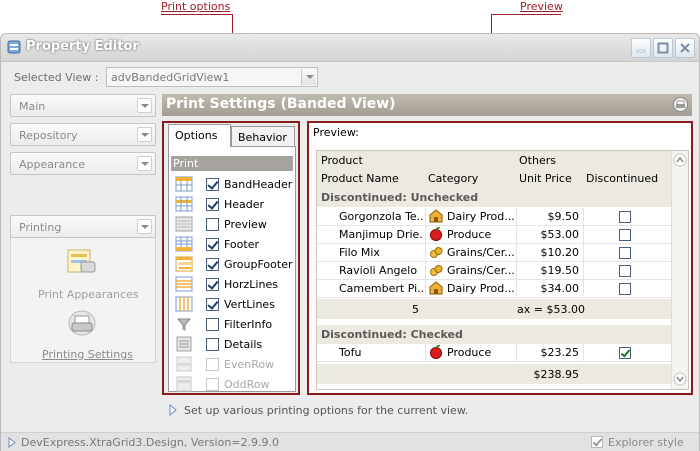 Image resolution: width=700 pixels, height=451 pixels. I want to click on header-icon, so click(184, 204).